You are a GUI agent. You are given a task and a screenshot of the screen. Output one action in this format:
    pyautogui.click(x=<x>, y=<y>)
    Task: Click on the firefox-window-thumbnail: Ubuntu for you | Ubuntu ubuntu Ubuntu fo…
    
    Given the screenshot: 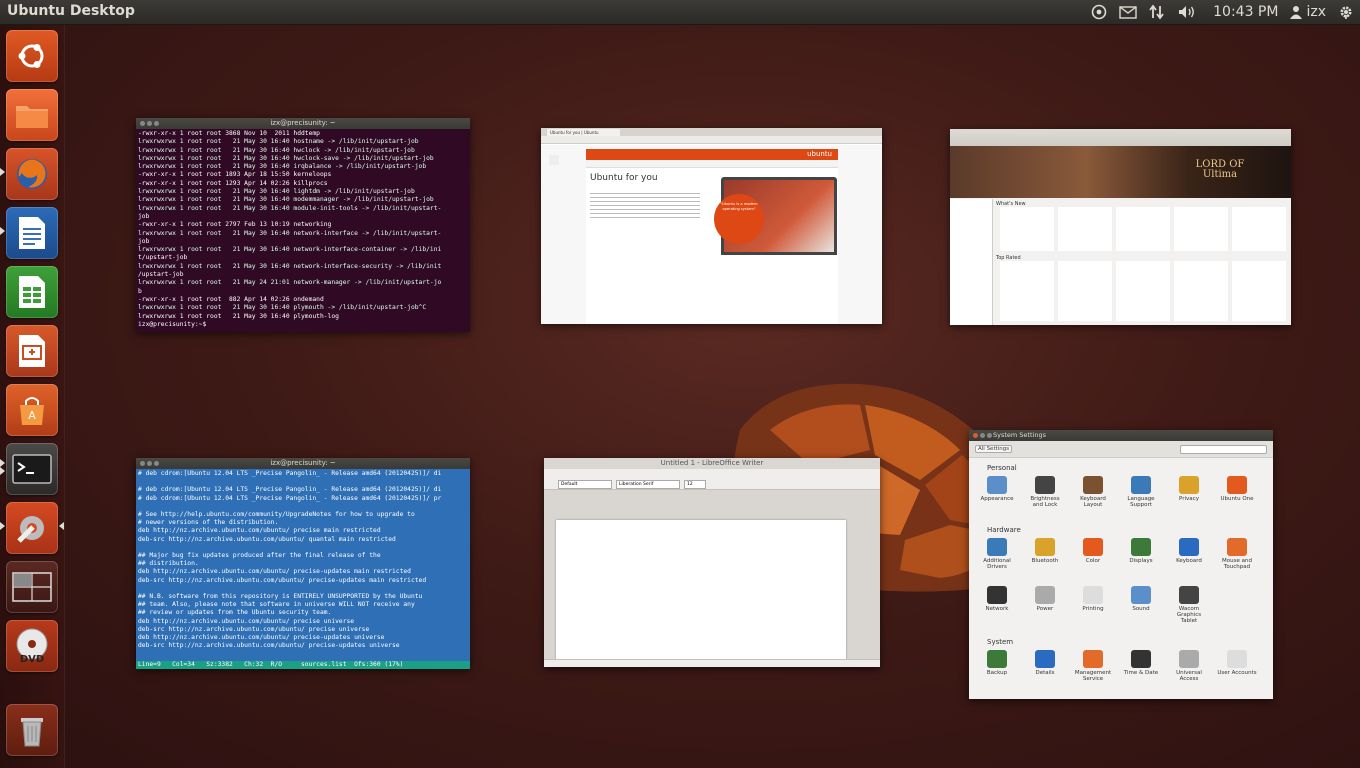 What is the action you would take?
    pyautogui.click(x=711, y=226)
    